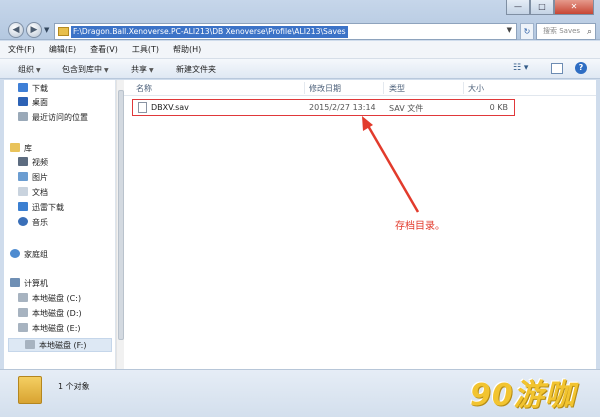 This screenshot has width=600, height=417. I want to click on annotation-text: 存档目录。, so click(420, 226).